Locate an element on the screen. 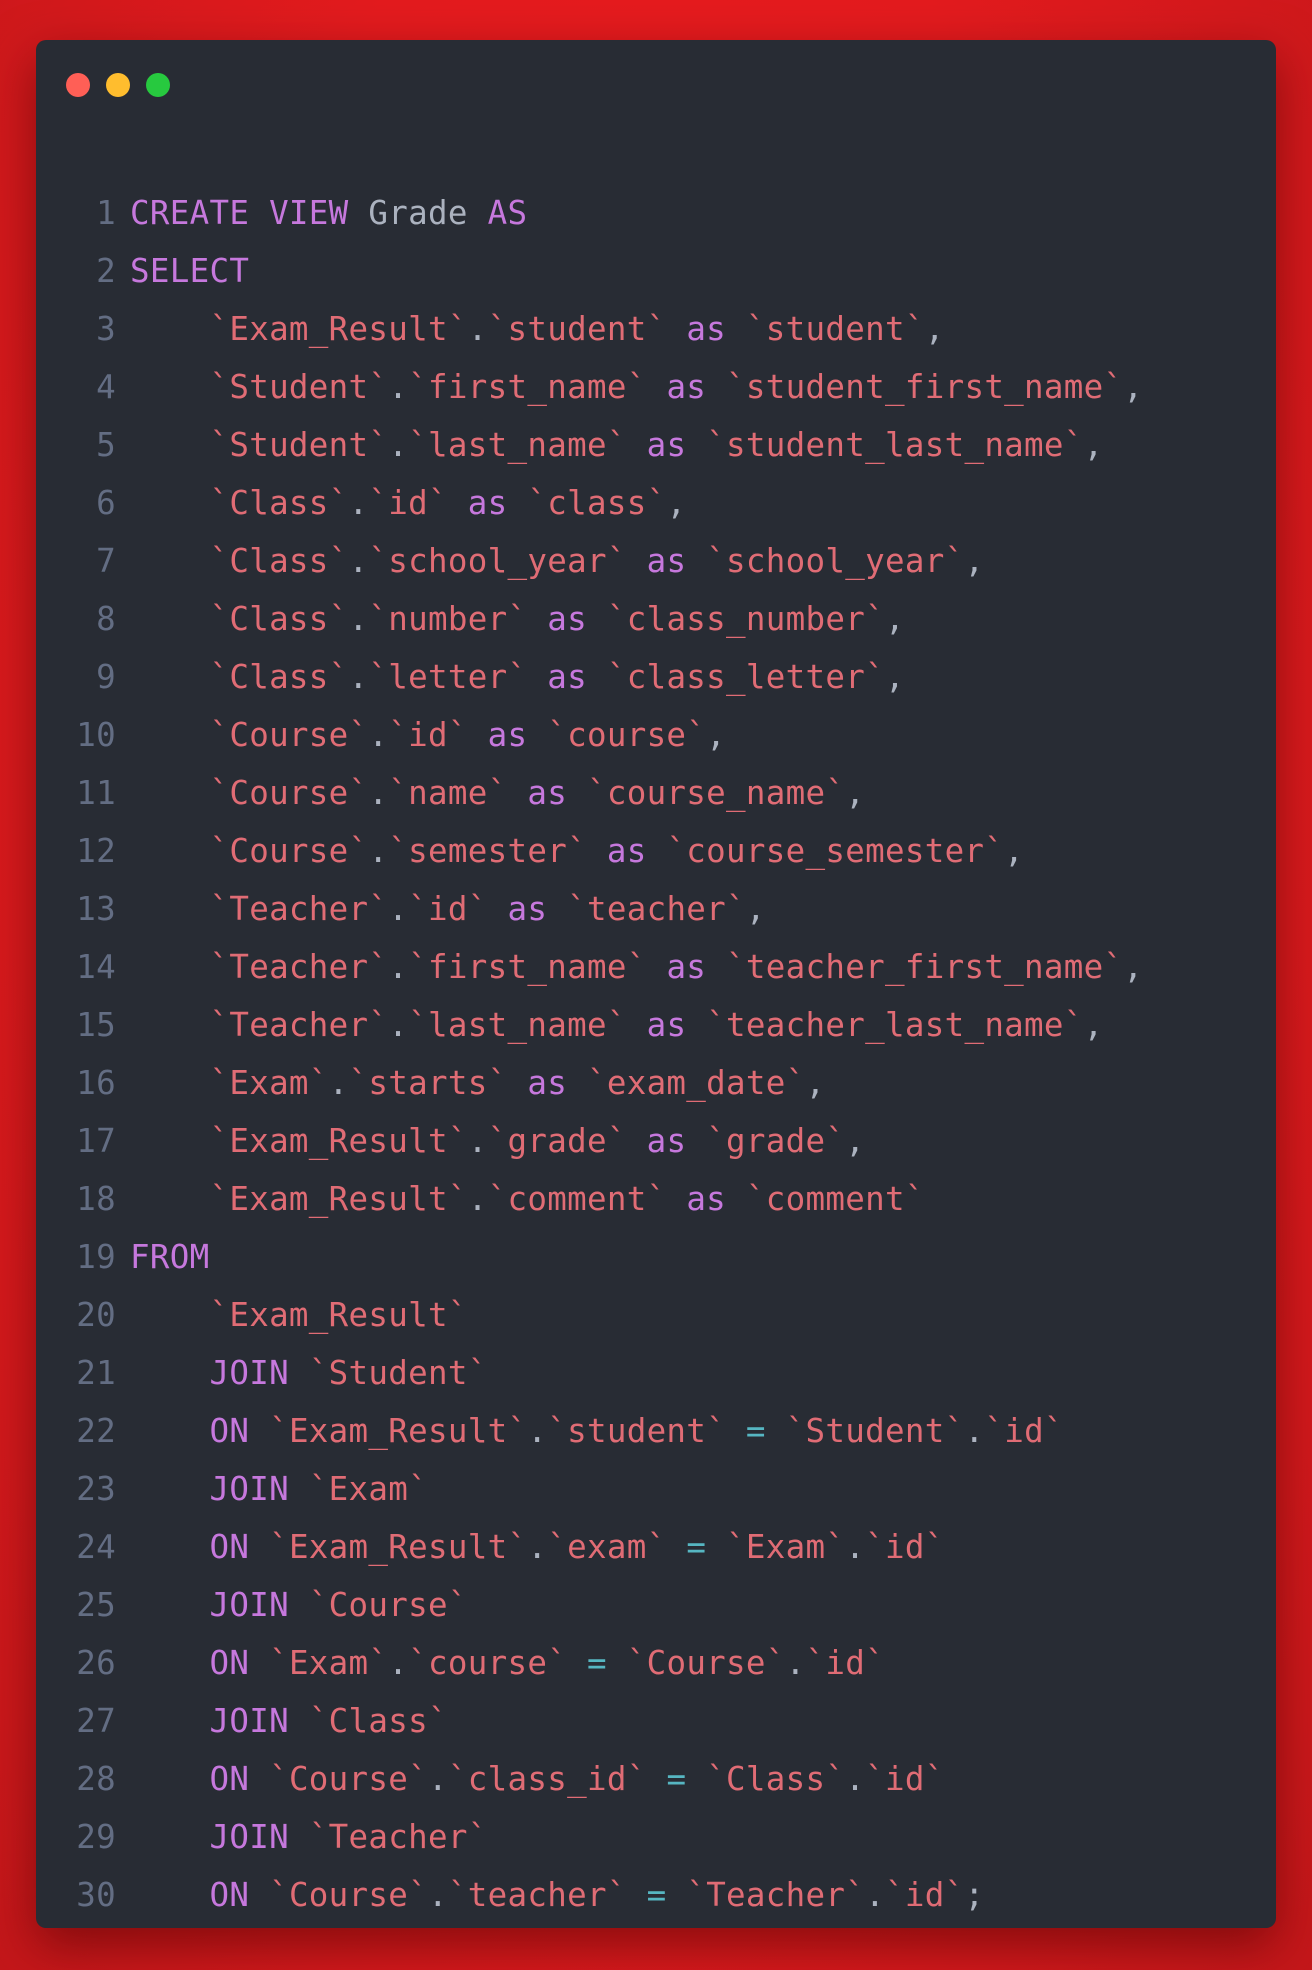 The width and height of the screenshot is (1312, 1970). line-number: 10 is located at coordinates (96, 735).